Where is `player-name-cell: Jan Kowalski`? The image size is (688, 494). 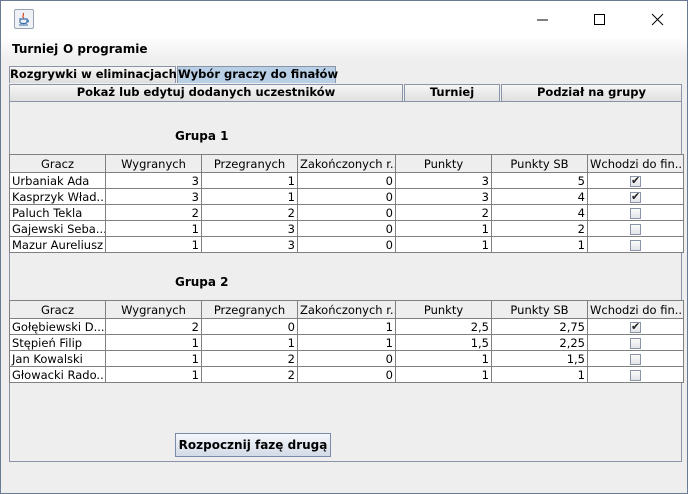
player-name-cell: Jan Kowalski is located at coordinates (57, 358).